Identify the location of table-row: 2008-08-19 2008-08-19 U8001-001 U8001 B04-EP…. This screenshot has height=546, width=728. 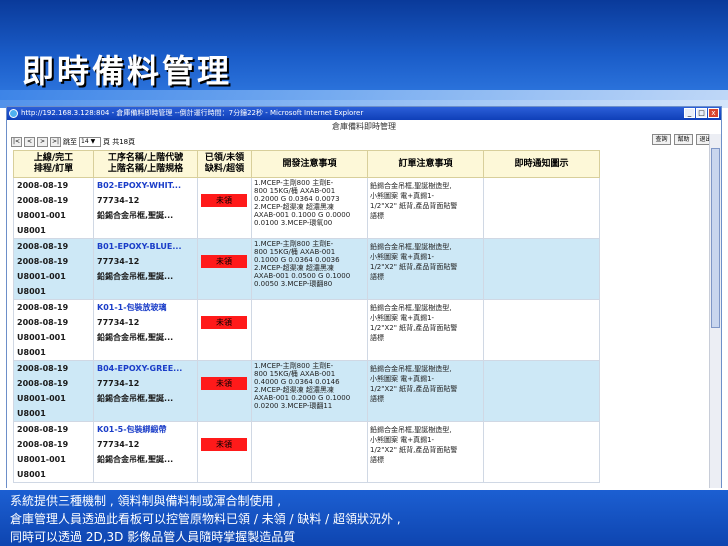
(306, 391).